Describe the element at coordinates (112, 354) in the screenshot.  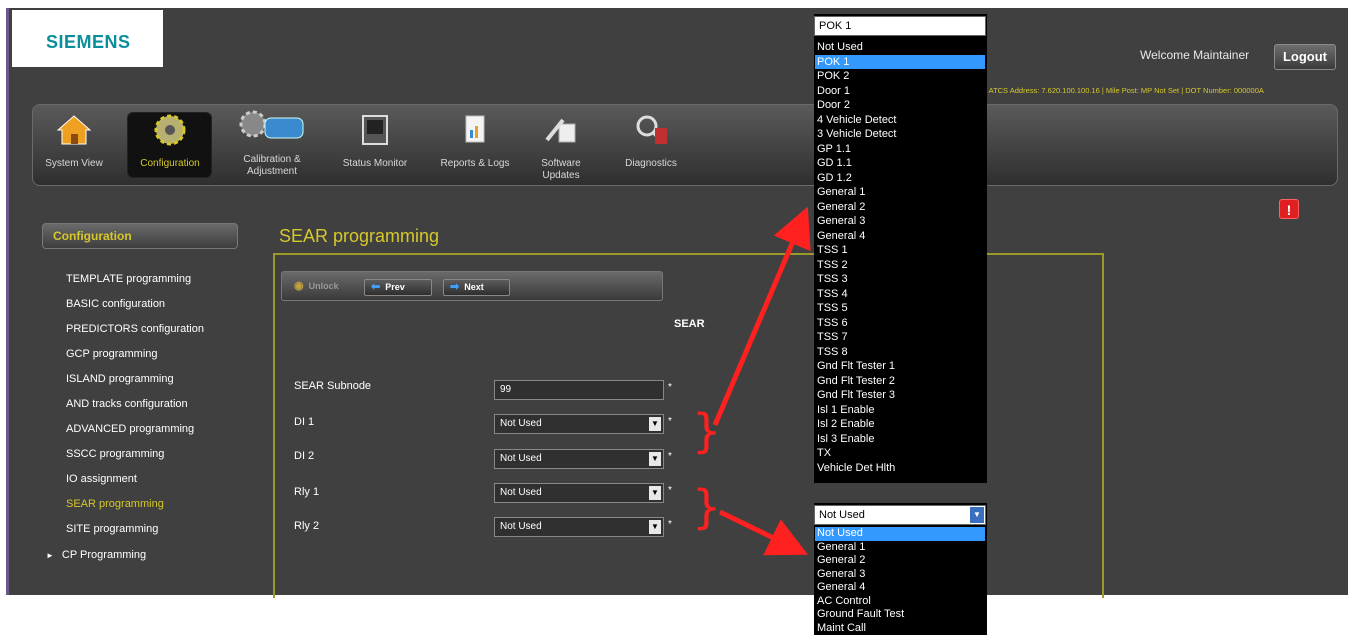
I see `sidebar-item-gcp: GCP programming` at that location.